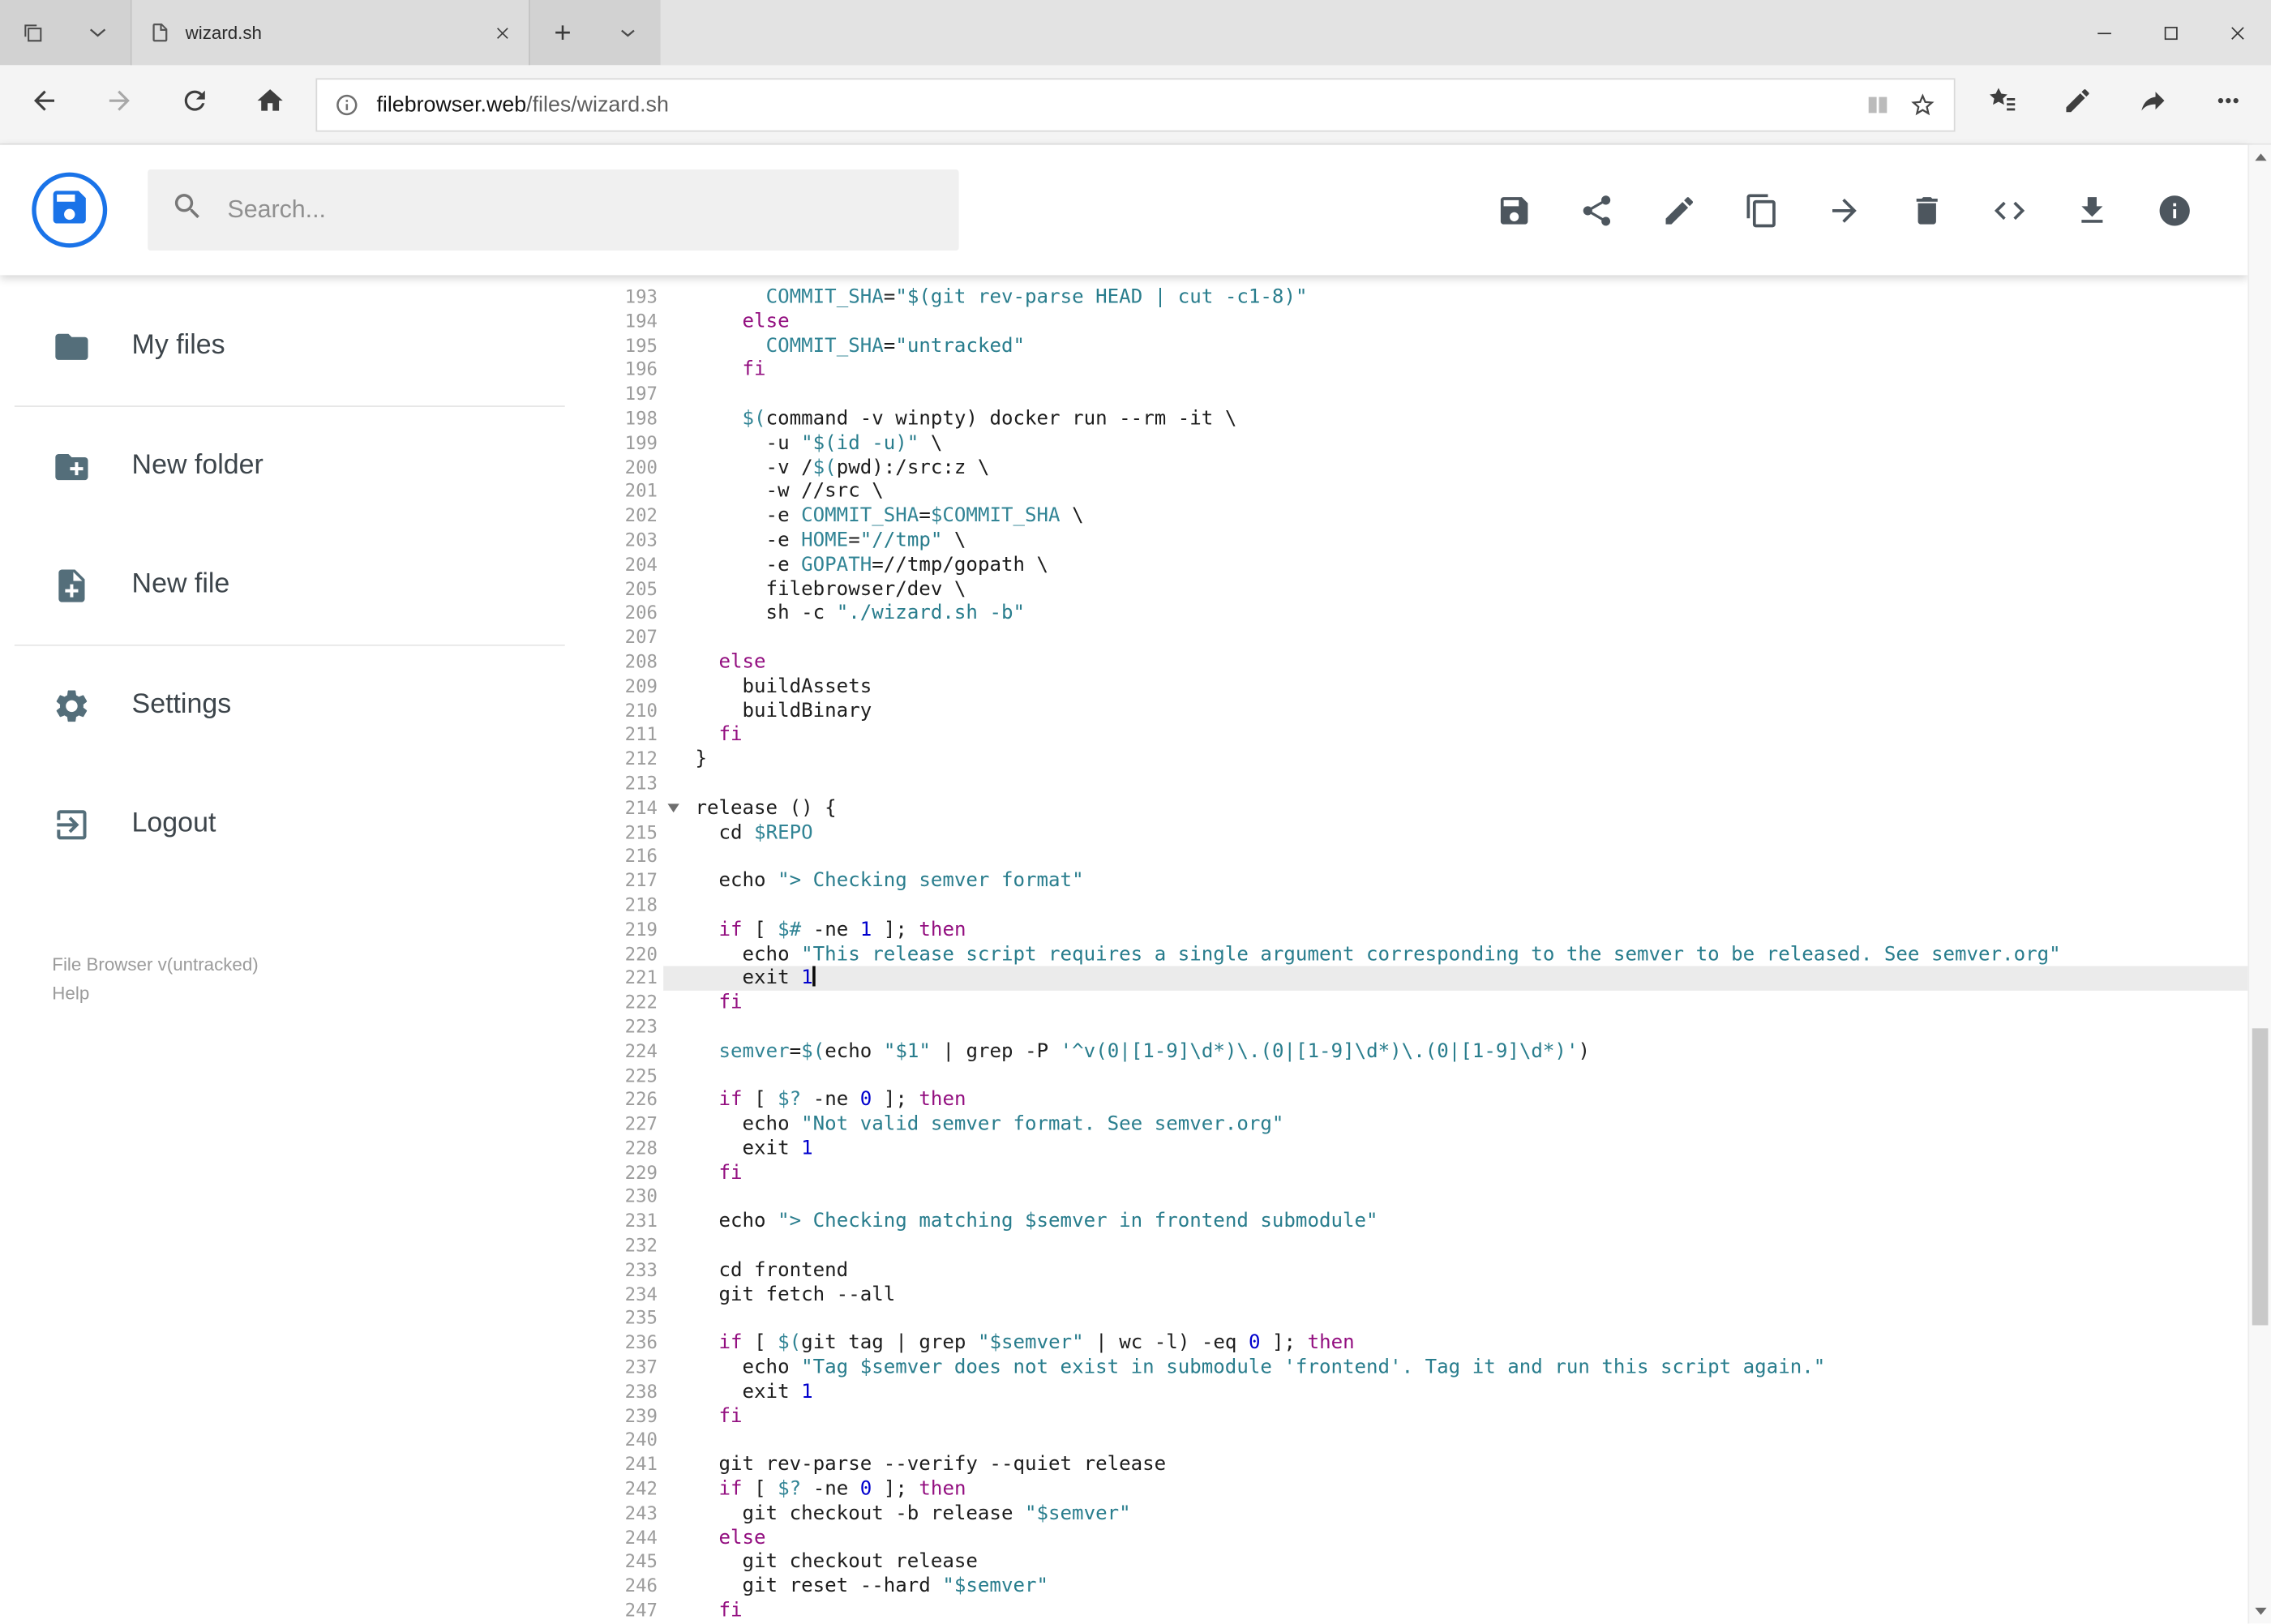  Describe the element at coordinates (330, 33) in the screenshot. I see `browser-tab: wizard.sh` at that location.